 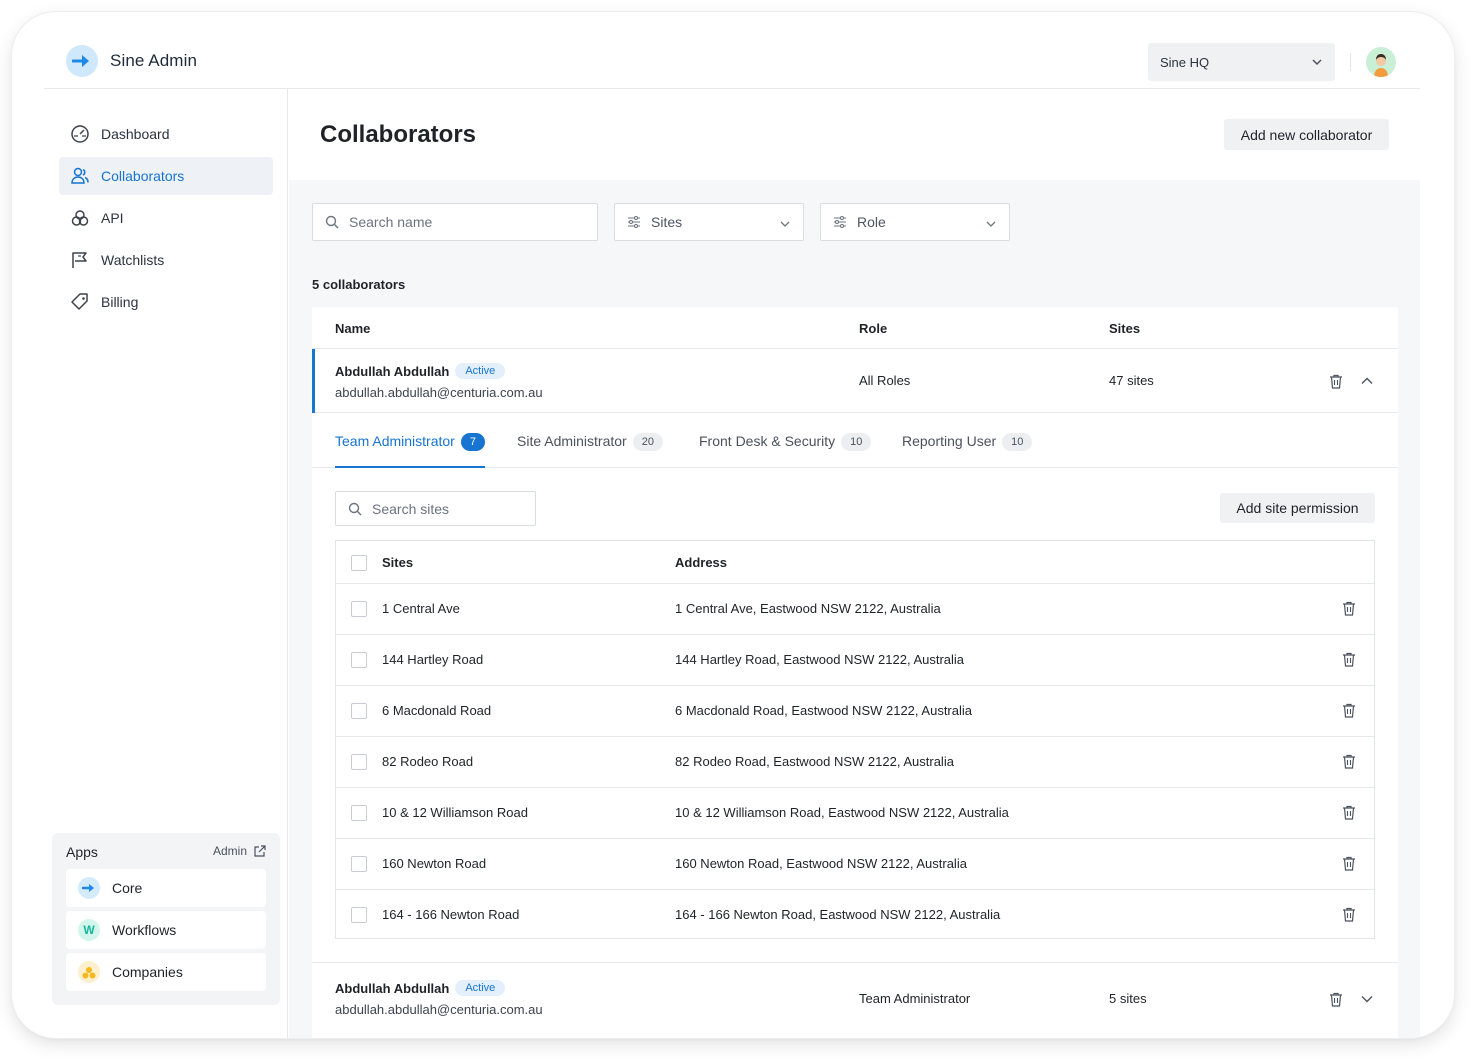 I want to click on companies-app-icon, so click(x=89, y=972).